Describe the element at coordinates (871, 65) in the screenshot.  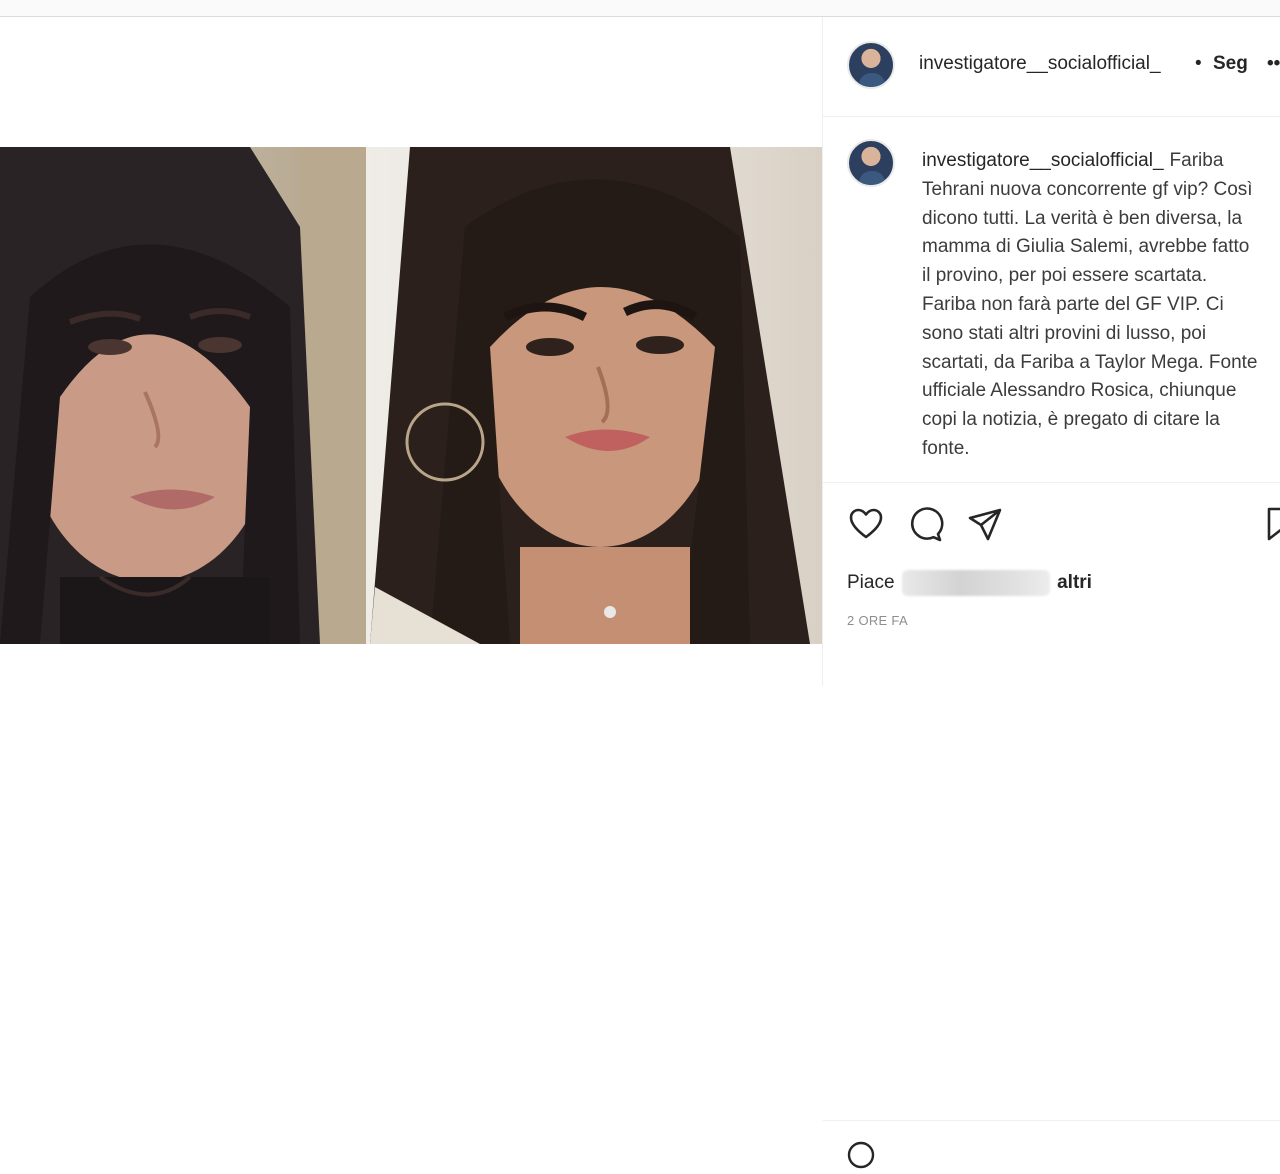
I see `author-avatar` at that location.